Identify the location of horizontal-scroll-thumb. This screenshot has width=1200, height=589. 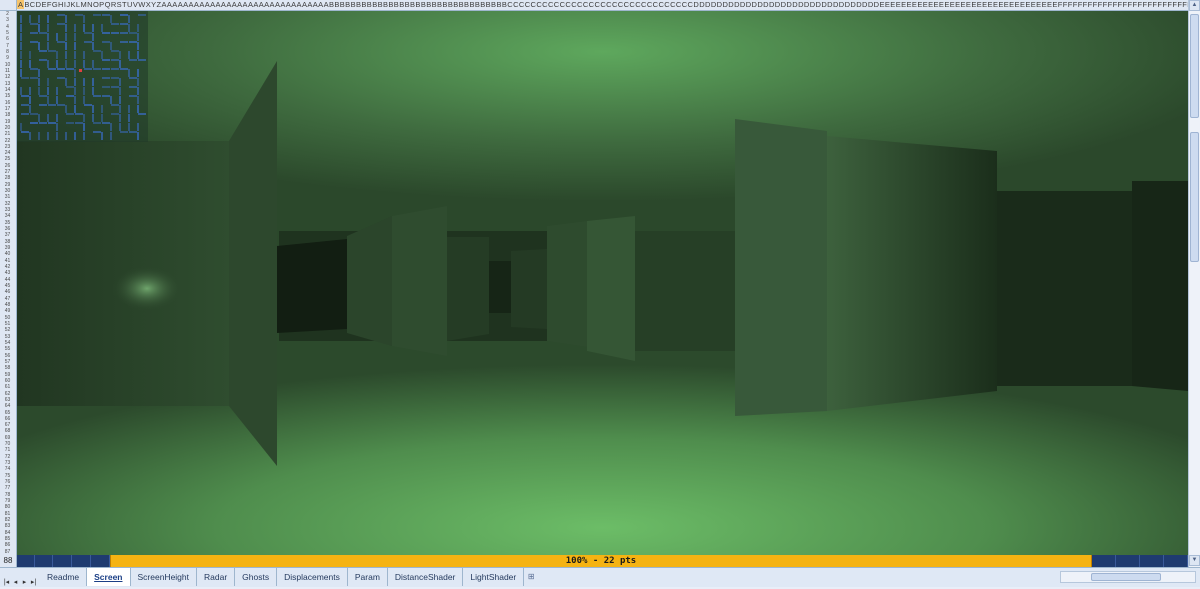
(1126, 577).